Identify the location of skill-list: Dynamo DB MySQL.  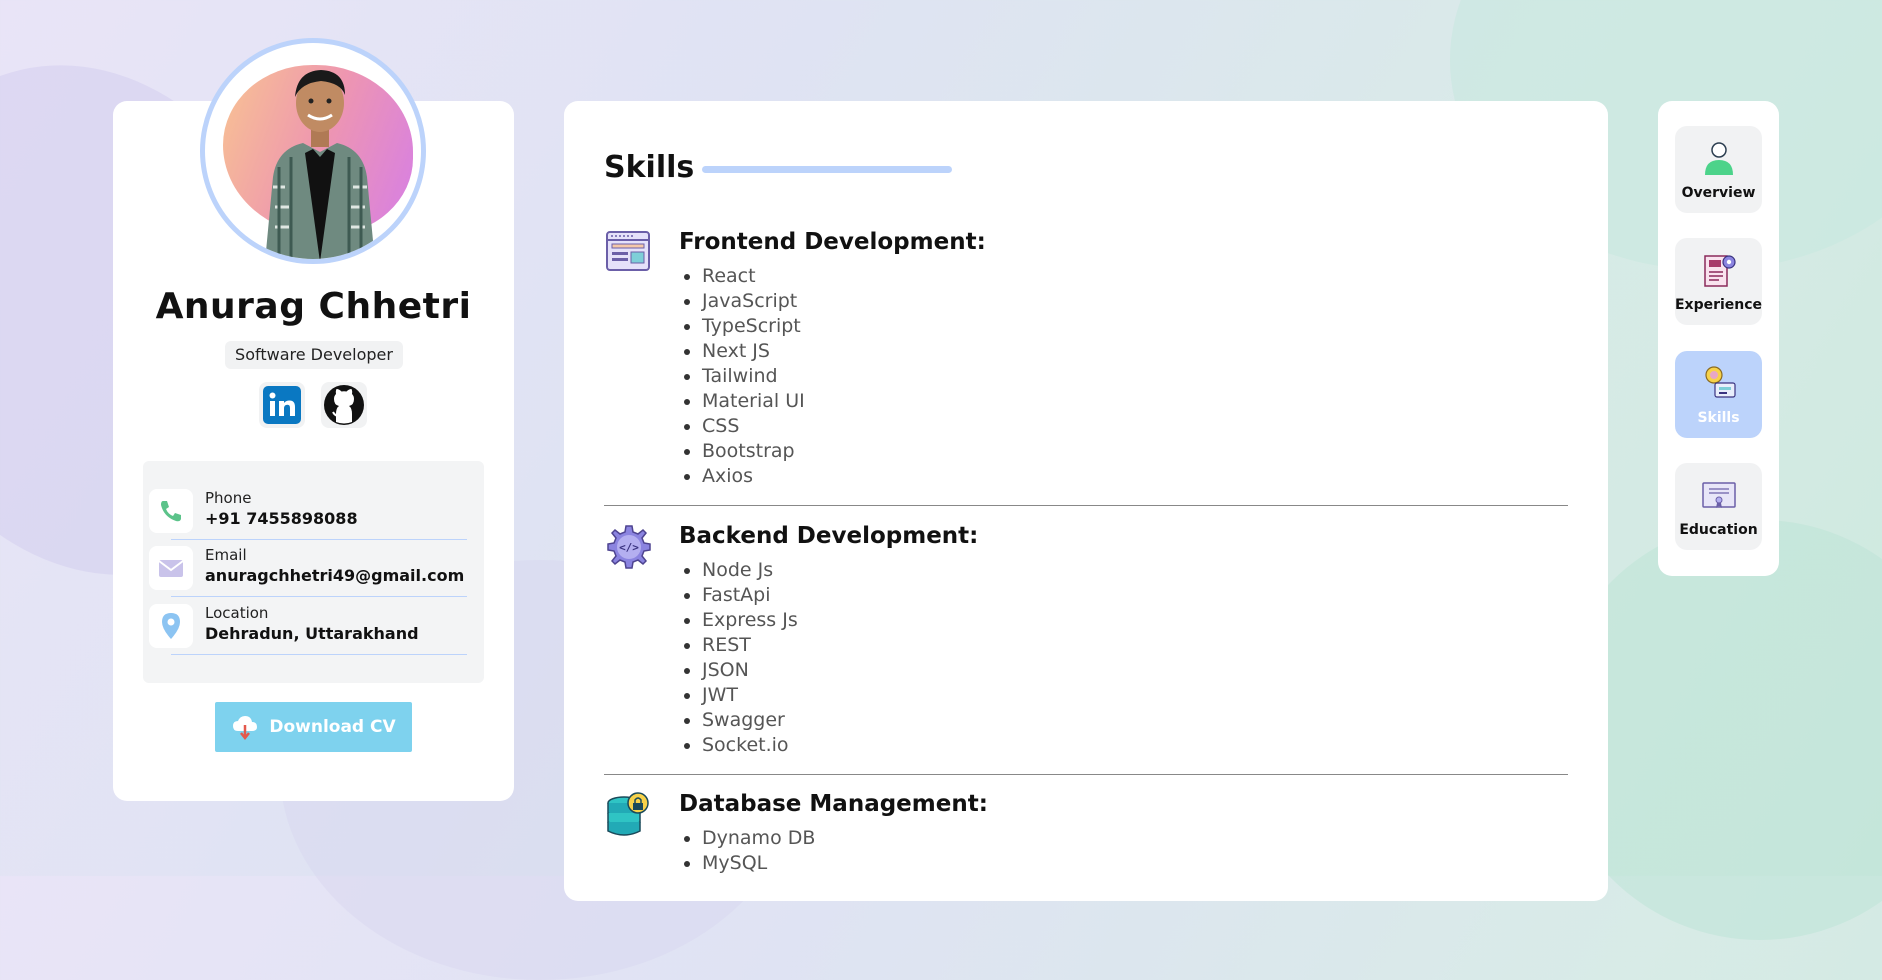
(747, 851).